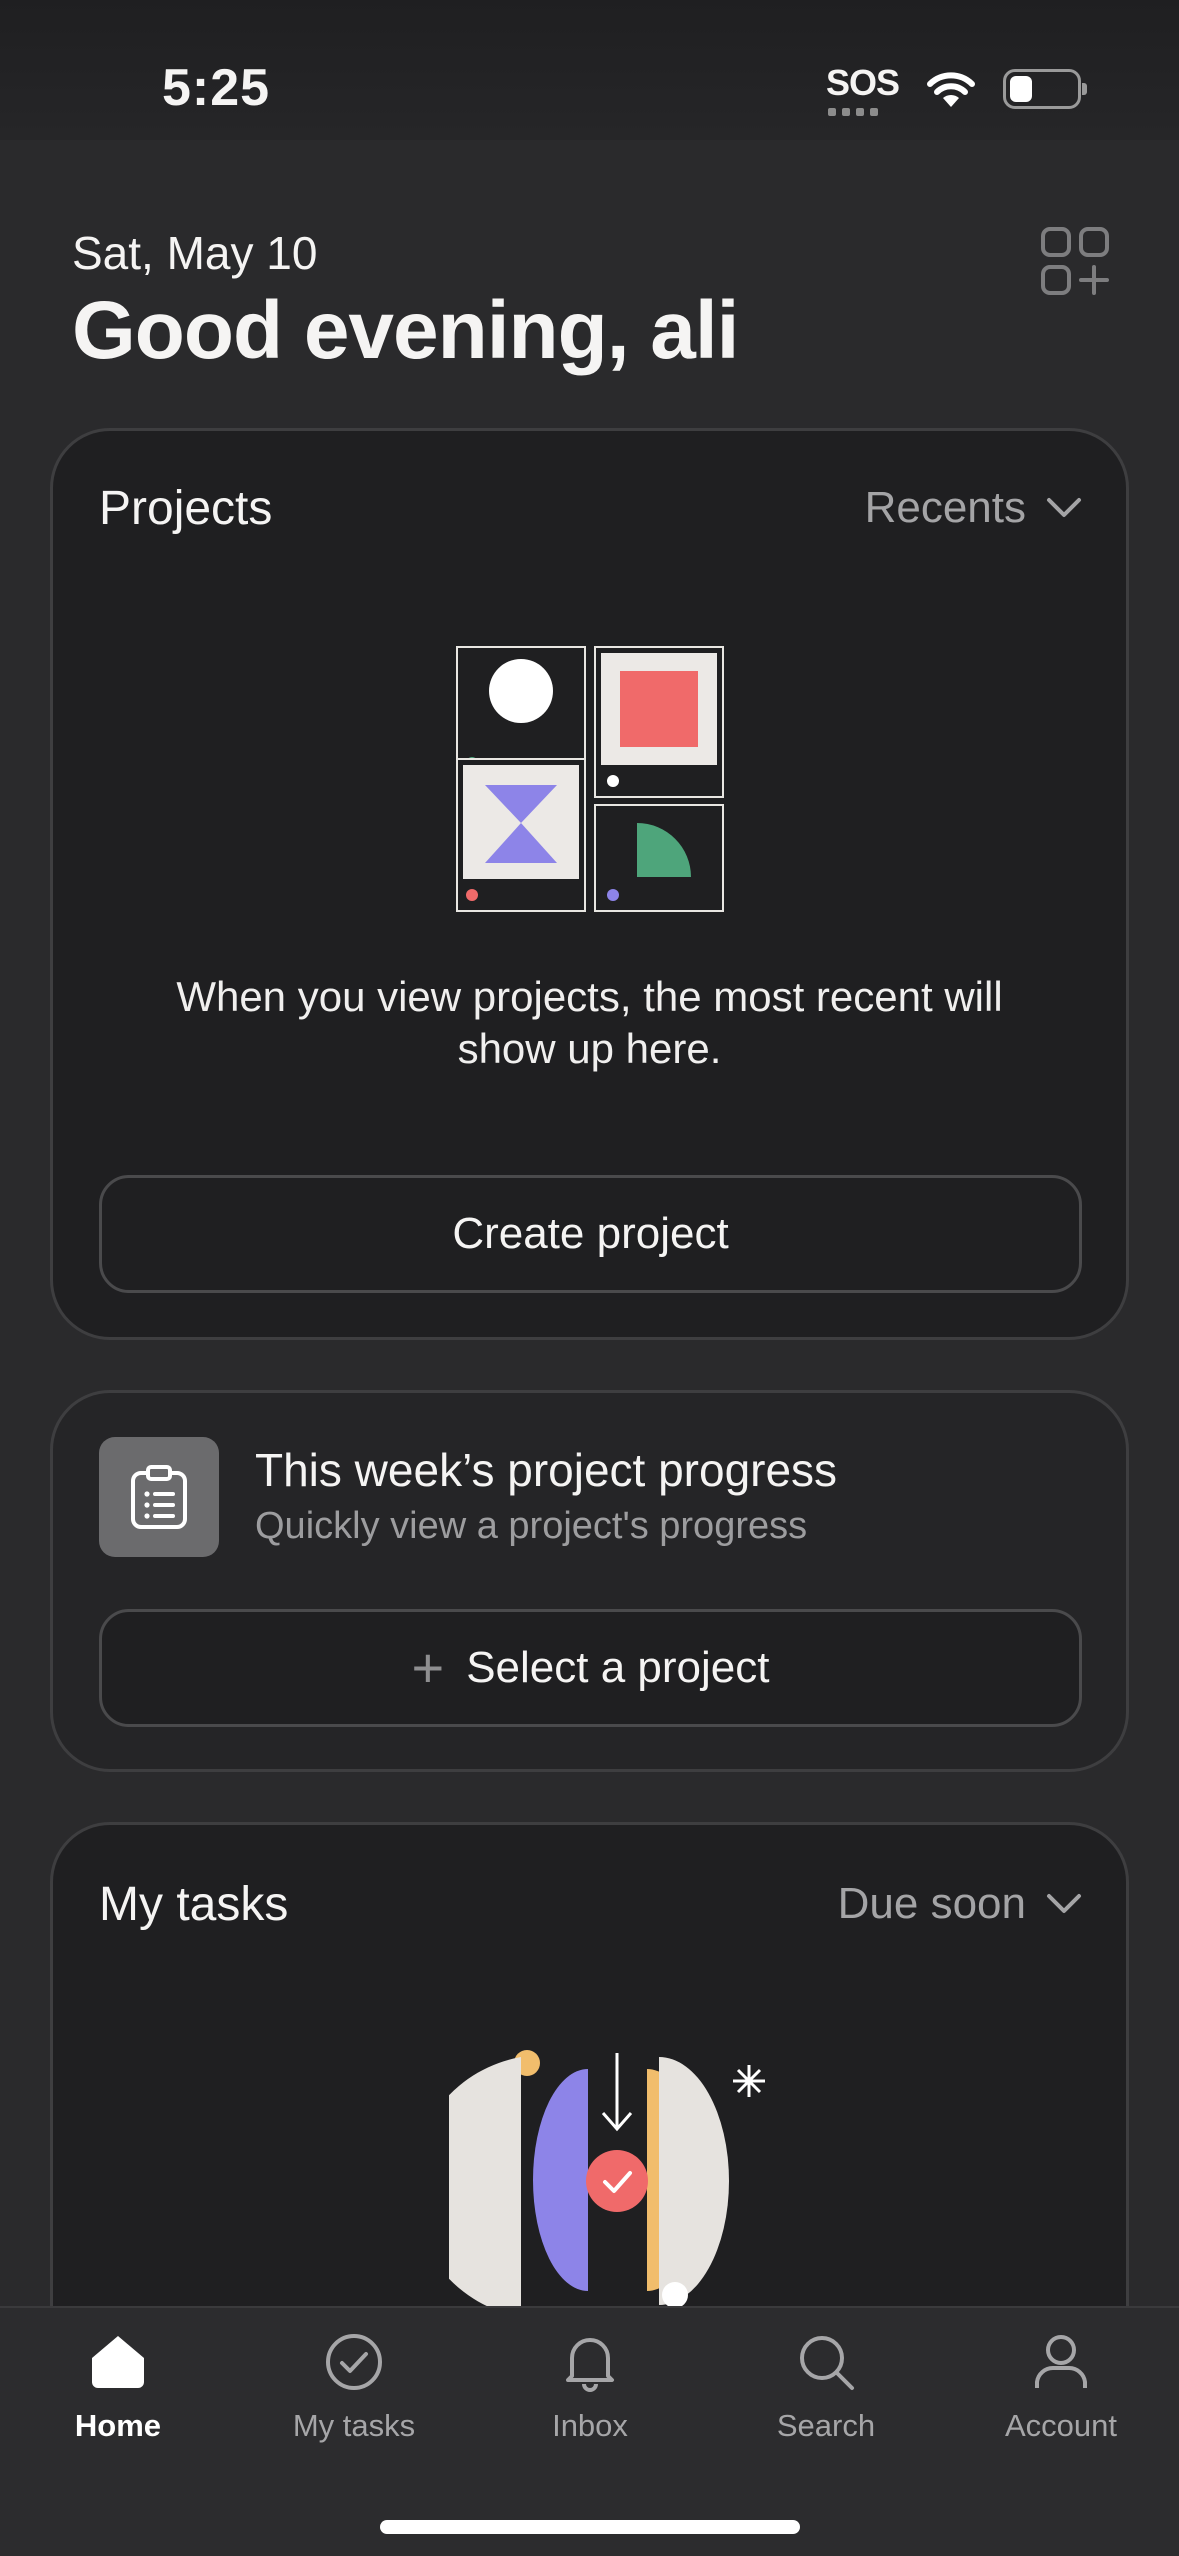  I want to click on projects-empty-illustration, so click(590, 779).